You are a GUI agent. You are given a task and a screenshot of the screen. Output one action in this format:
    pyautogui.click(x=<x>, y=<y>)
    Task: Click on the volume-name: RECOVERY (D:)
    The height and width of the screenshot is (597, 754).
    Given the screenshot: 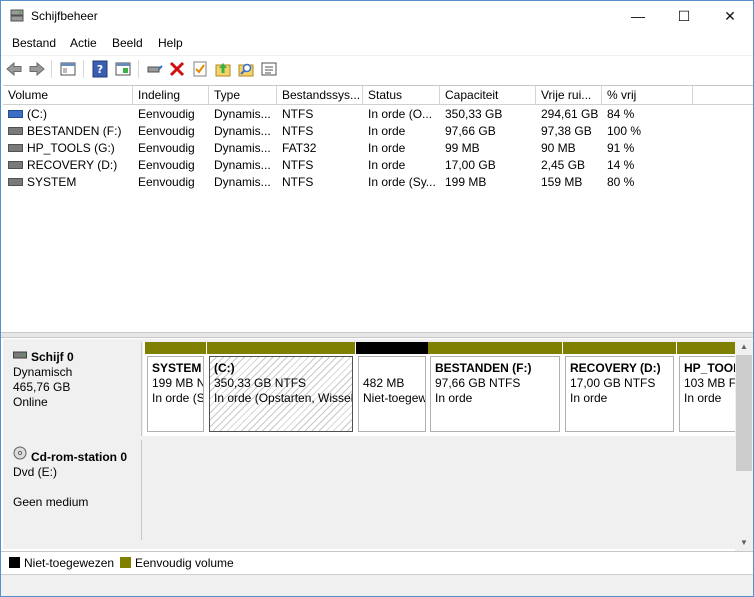 What is the action you would take?
    pyautogui.click(x=72, y=165)
    